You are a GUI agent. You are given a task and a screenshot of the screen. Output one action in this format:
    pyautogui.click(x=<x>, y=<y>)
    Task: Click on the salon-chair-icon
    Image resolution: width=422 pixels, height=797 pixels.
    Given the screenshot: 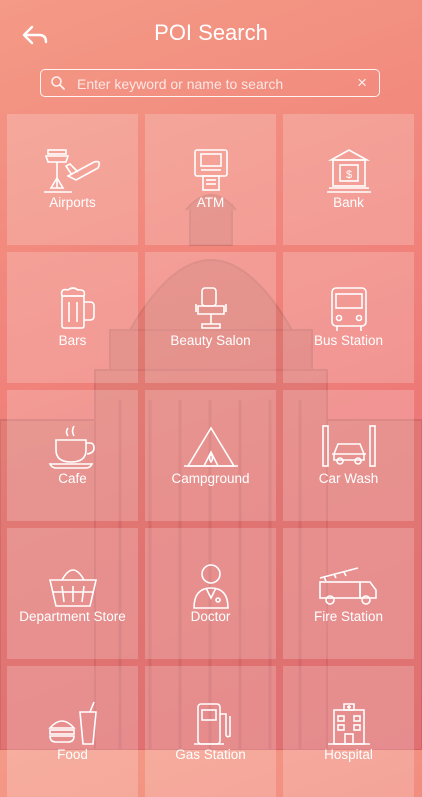 What is the action you would take?
    pyautogui.click(x=211, y=308)
    